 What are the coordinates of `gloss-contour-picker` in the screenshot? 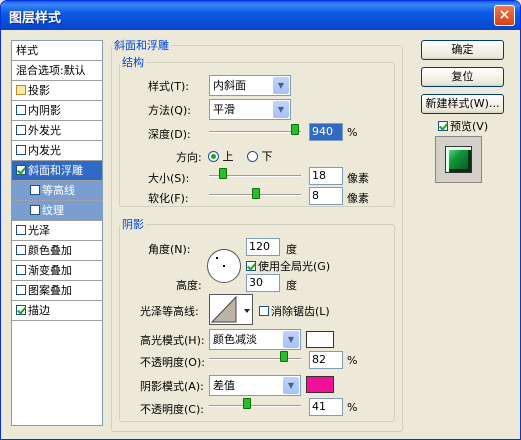 It's located at (231, 309).